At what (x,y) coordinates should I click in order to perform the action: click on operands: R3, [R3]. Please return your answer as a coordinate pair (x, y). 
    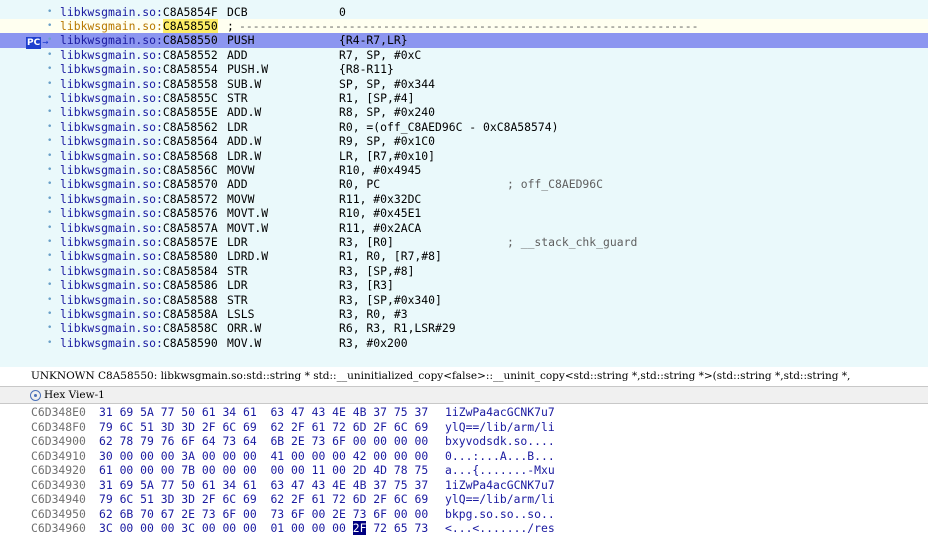
    Looking at the image, I should click on (366, 285).